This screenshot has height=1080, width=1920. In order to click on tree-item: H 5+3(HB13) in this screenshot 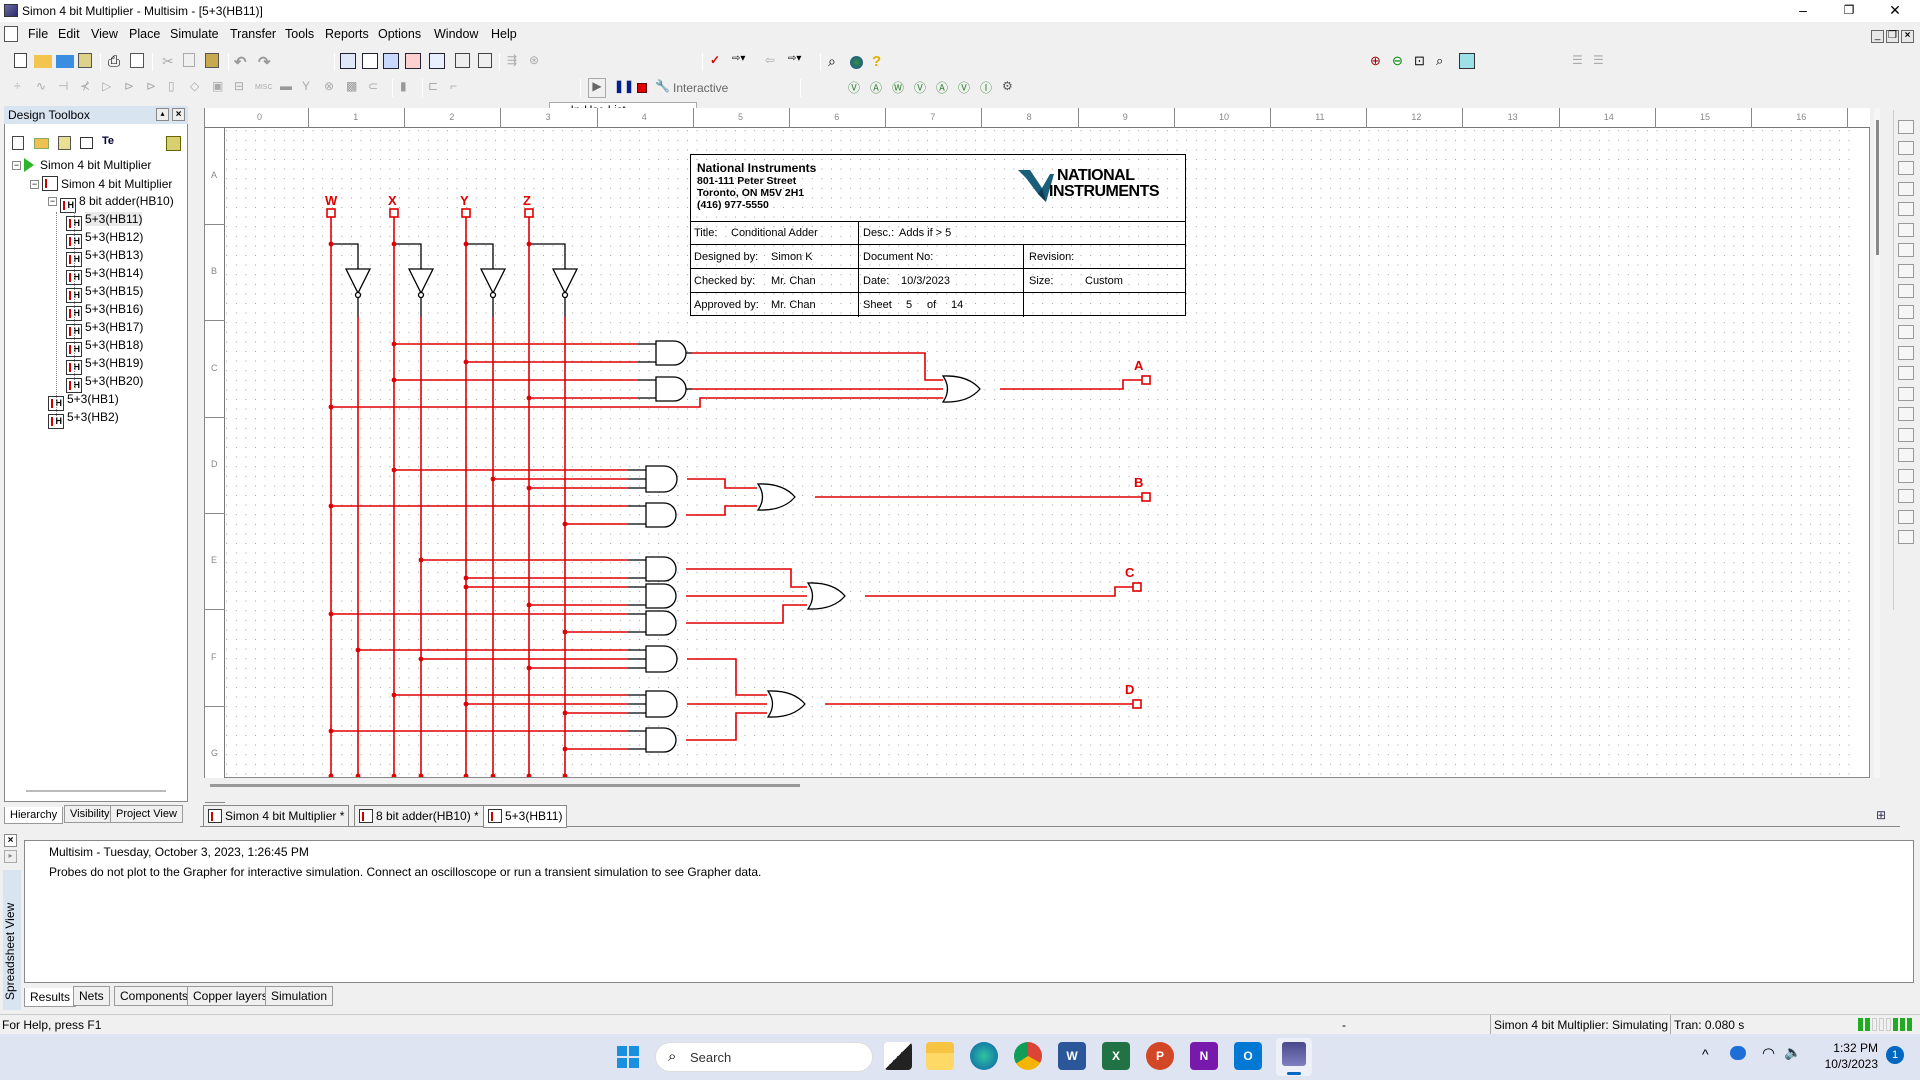, I will do `click(104, 257)`.